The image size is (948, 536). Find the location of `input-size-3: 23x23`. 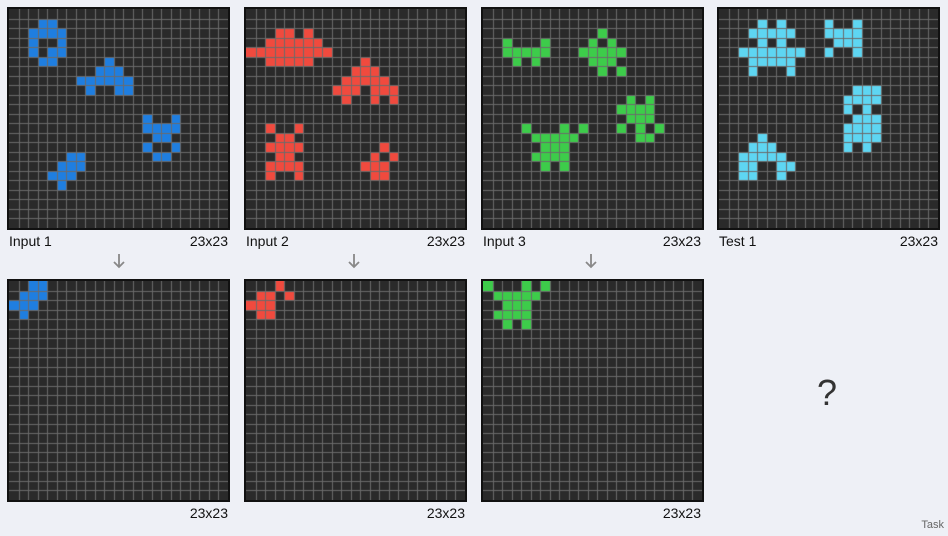

input-size-3: 23x23 is located at coordinates (681, 241).